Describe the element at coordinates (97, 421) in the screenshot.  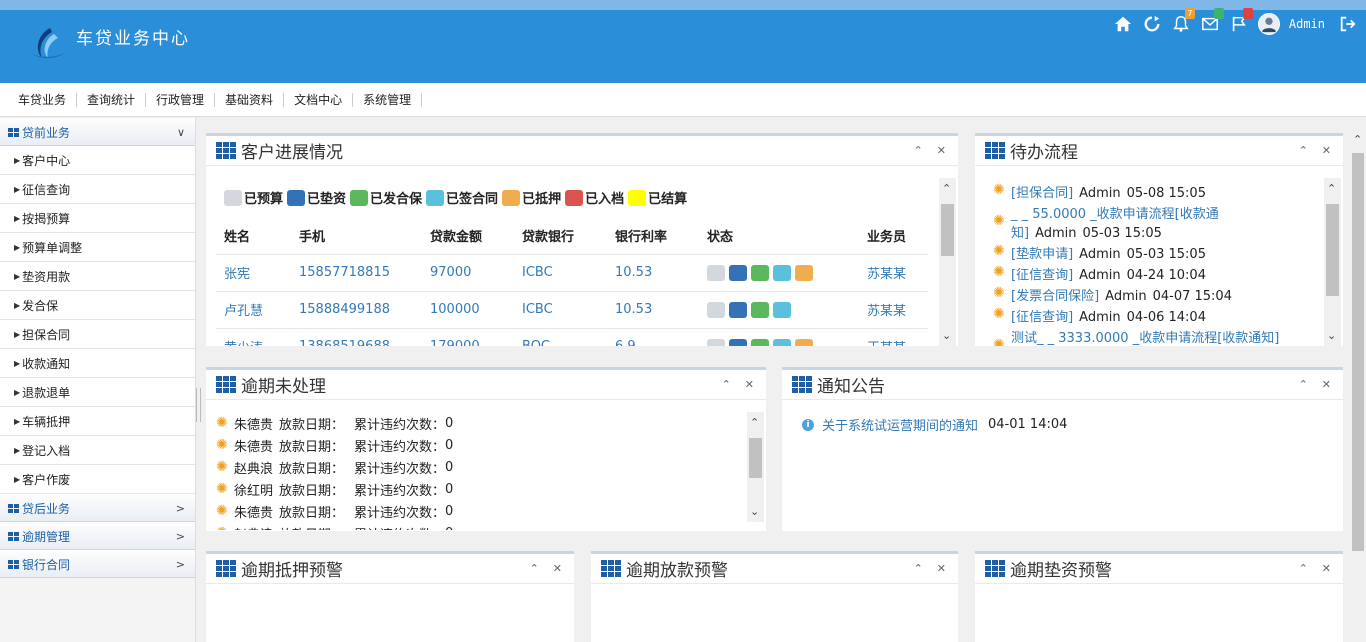
I see `sidebar-item: ▶ 车辆抵押` at that location.